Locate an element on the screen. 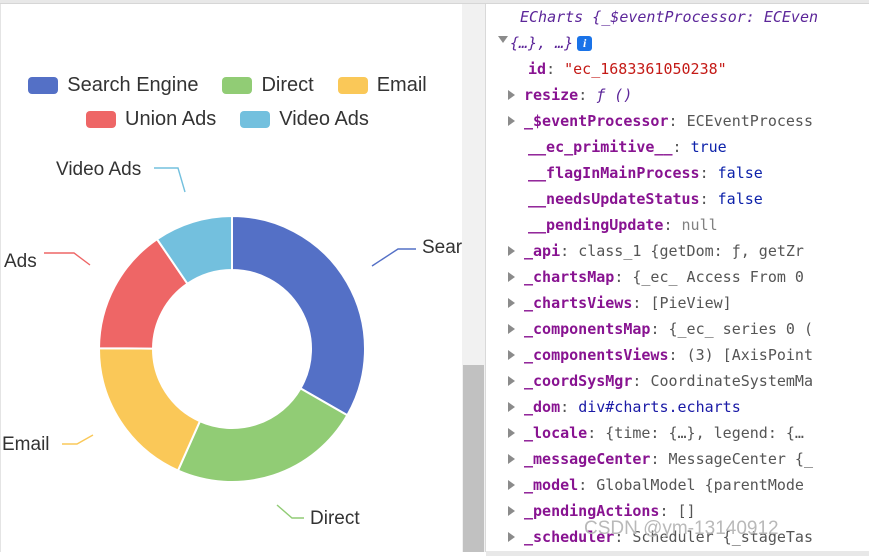  info-icon: i is located at coordinates (585, 43).